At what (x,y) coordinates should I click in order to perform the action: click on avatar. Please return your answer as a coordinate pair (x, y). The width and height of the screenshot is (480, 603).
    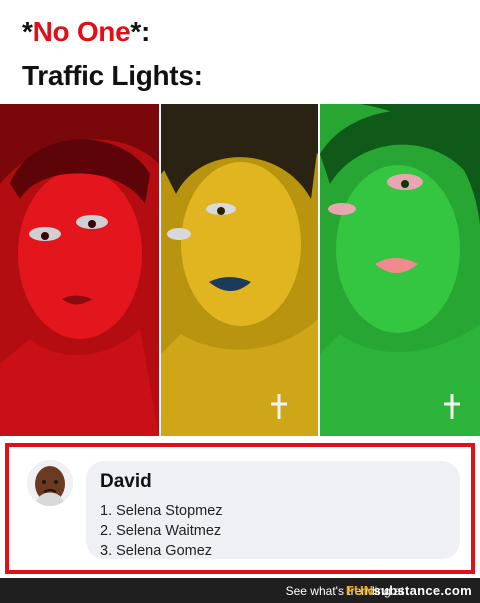
    Looking at the image, I should click on (50, 483).